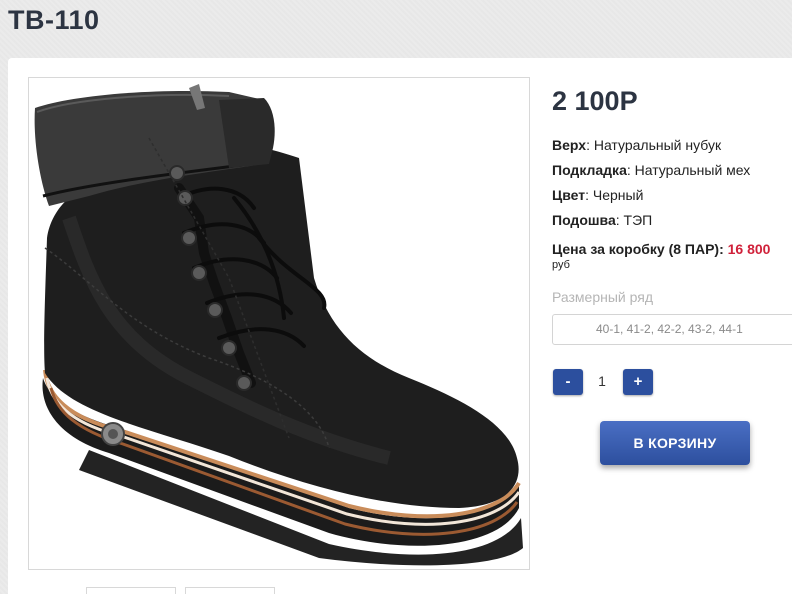 The height and width of the screenshot is (594, 792). Describe the element at coordinates (654, 145) in the screenshot. I see `spec-value: : Натуральный нубук` at that location.